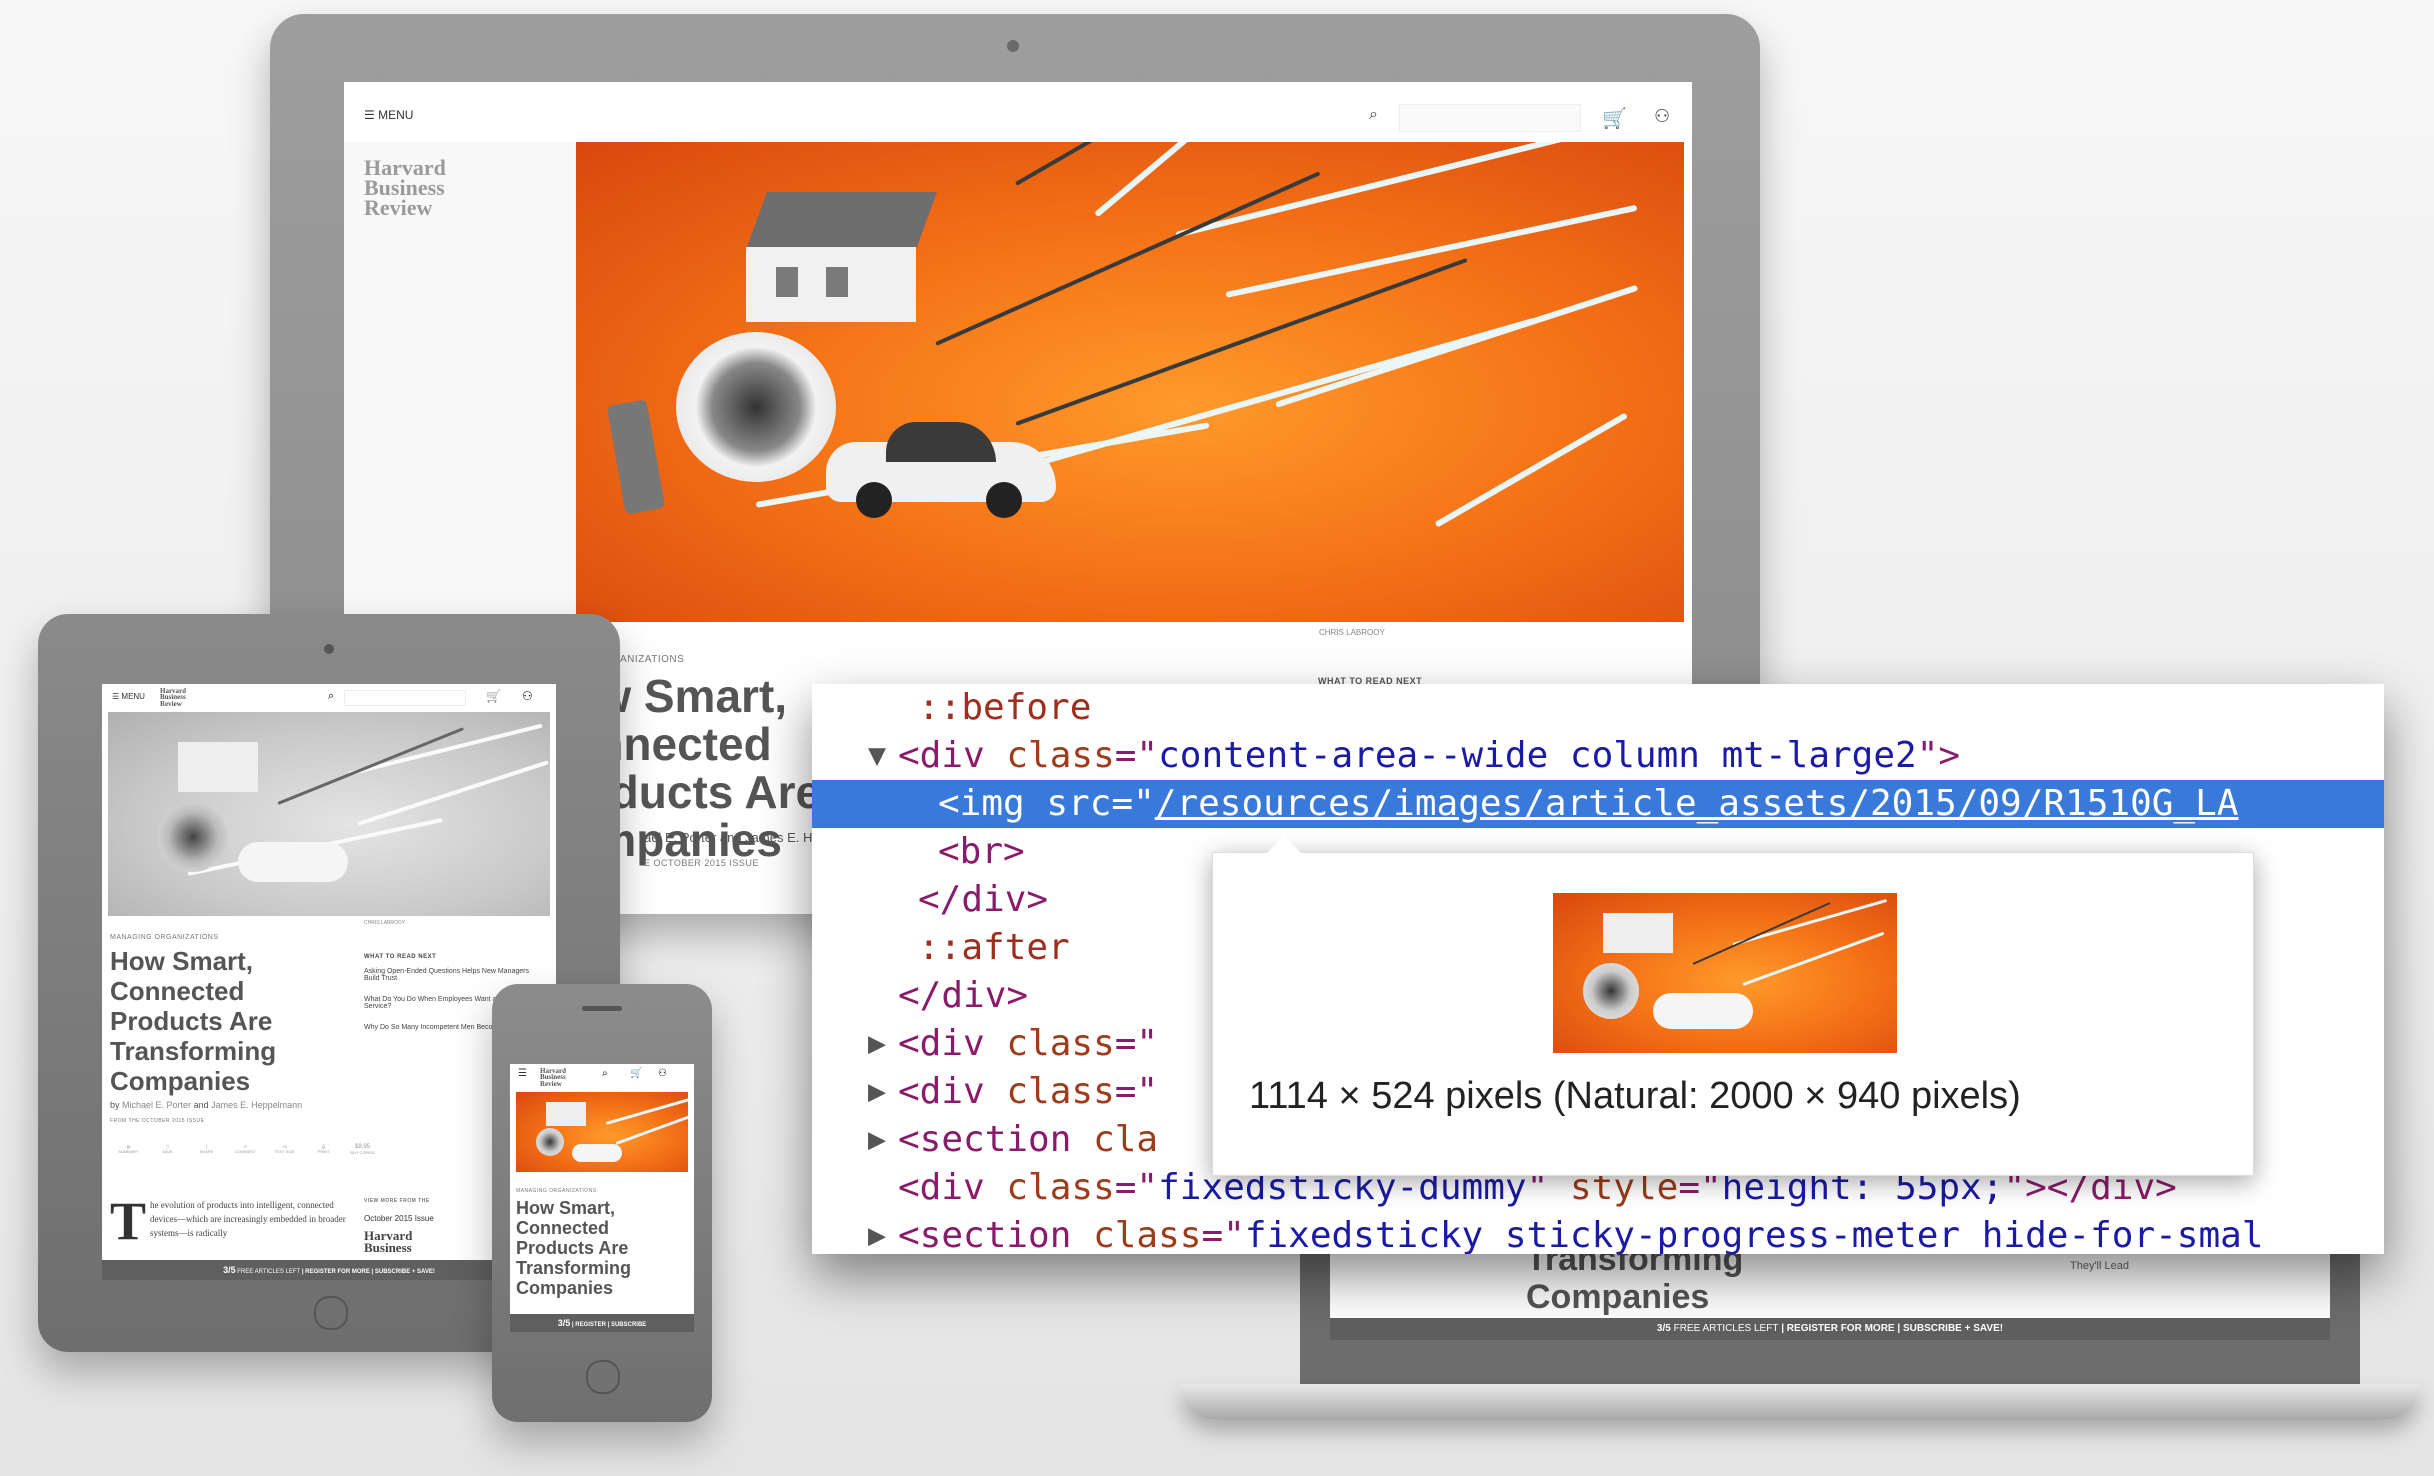 The height and width of the screenshot is (1476, 2434). What do you see at coordinates (527, 696) in the screenshot?
I see `tablet-user-icon: ⚇` at bounding box center [527, 696].